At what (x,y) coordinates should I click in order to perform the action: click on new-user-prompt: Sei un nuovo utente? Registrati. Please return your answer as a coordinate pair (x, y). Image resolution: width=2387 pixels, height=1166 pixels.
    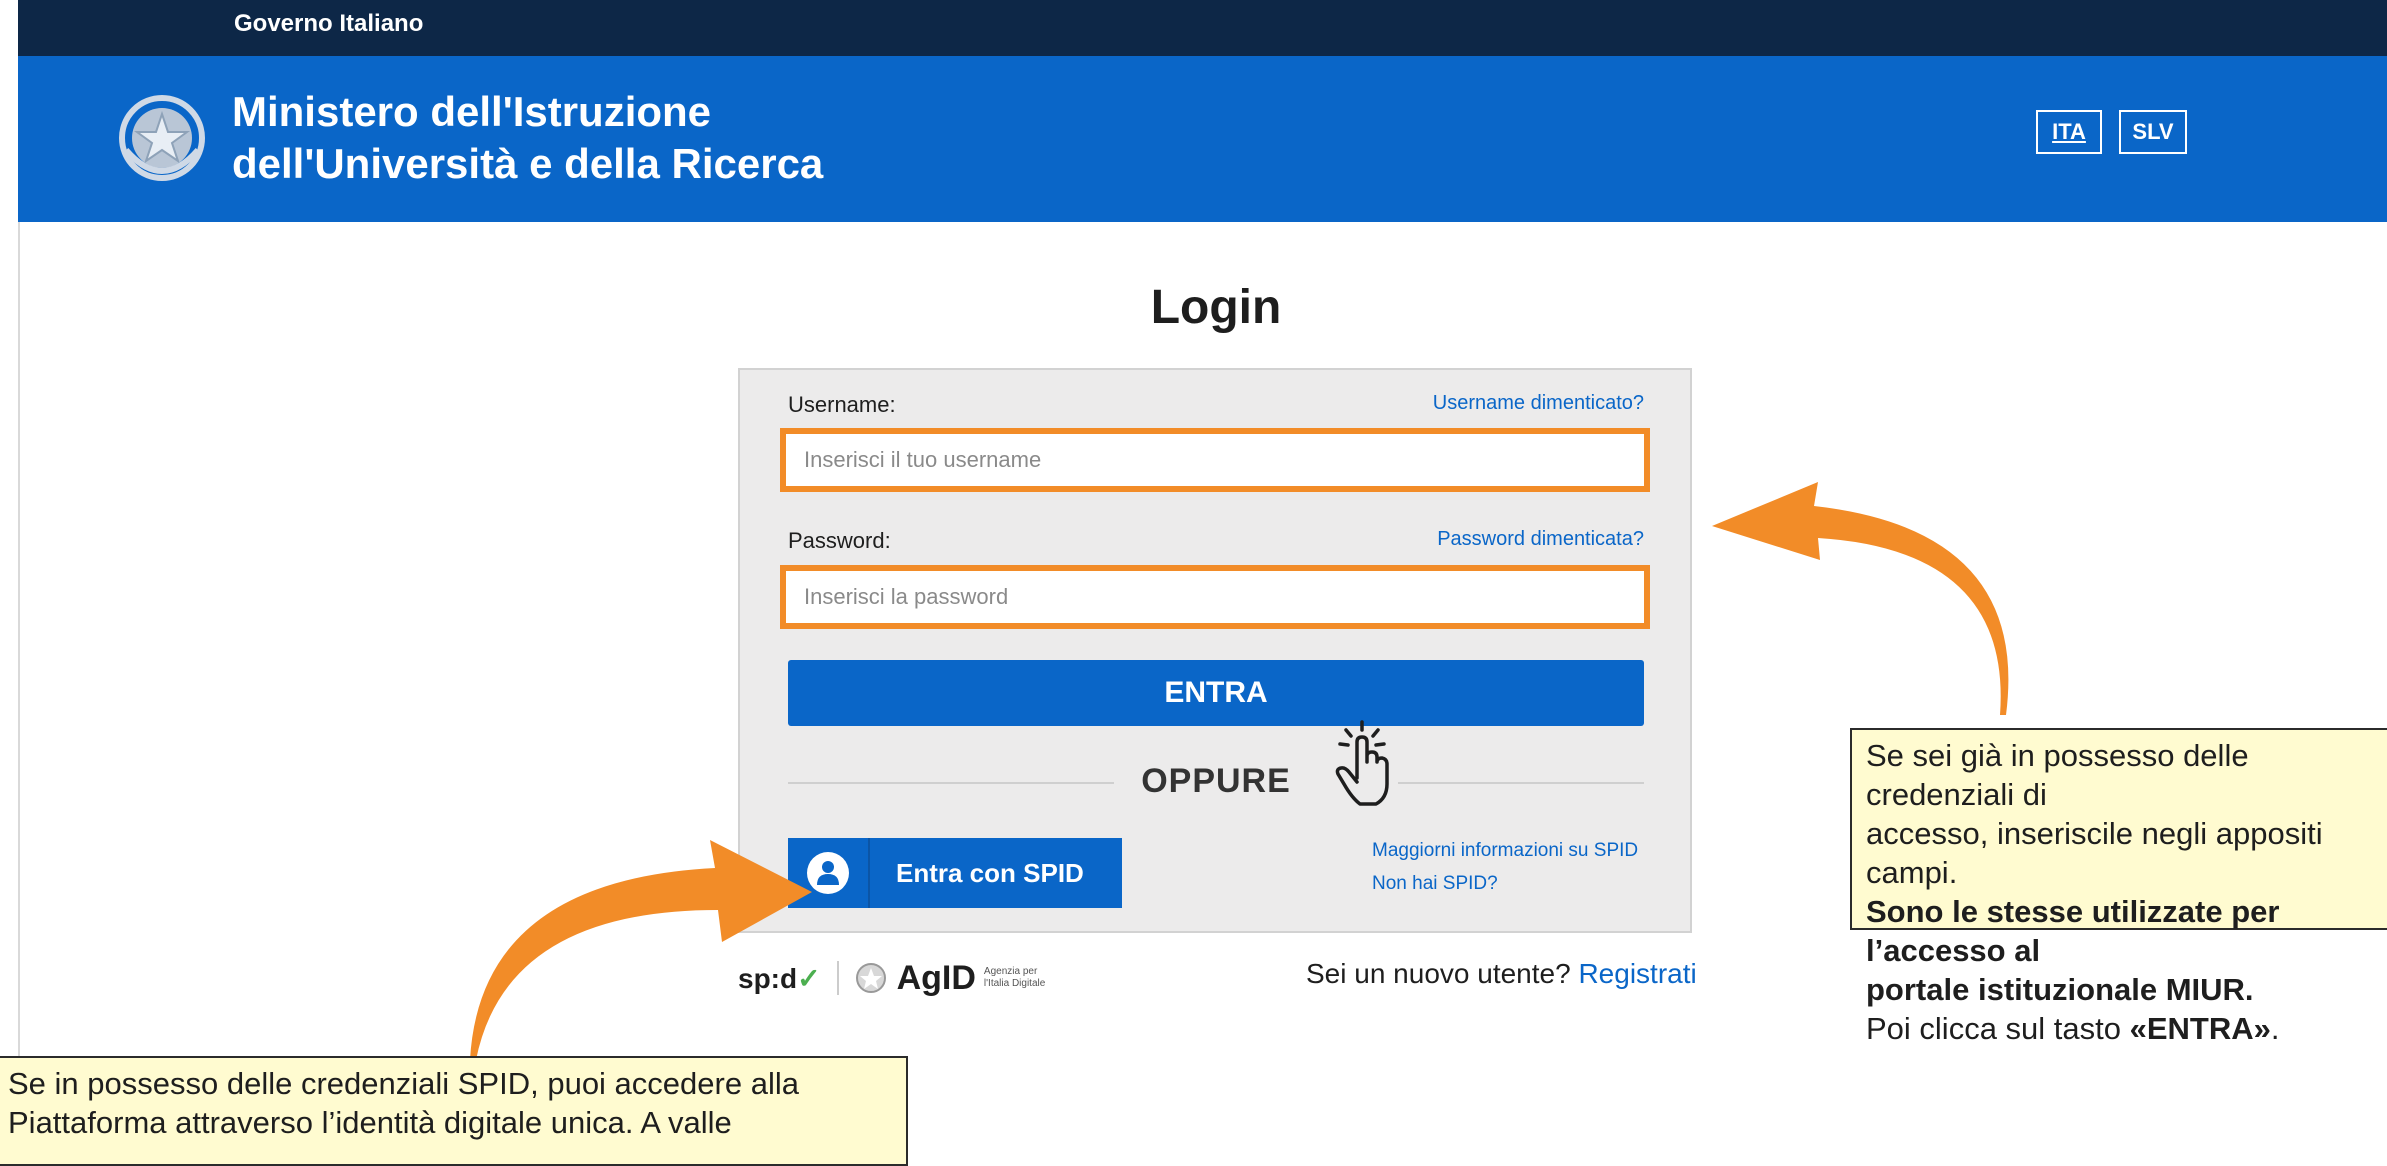
    Looking at the image, I should click on (1501, 974).